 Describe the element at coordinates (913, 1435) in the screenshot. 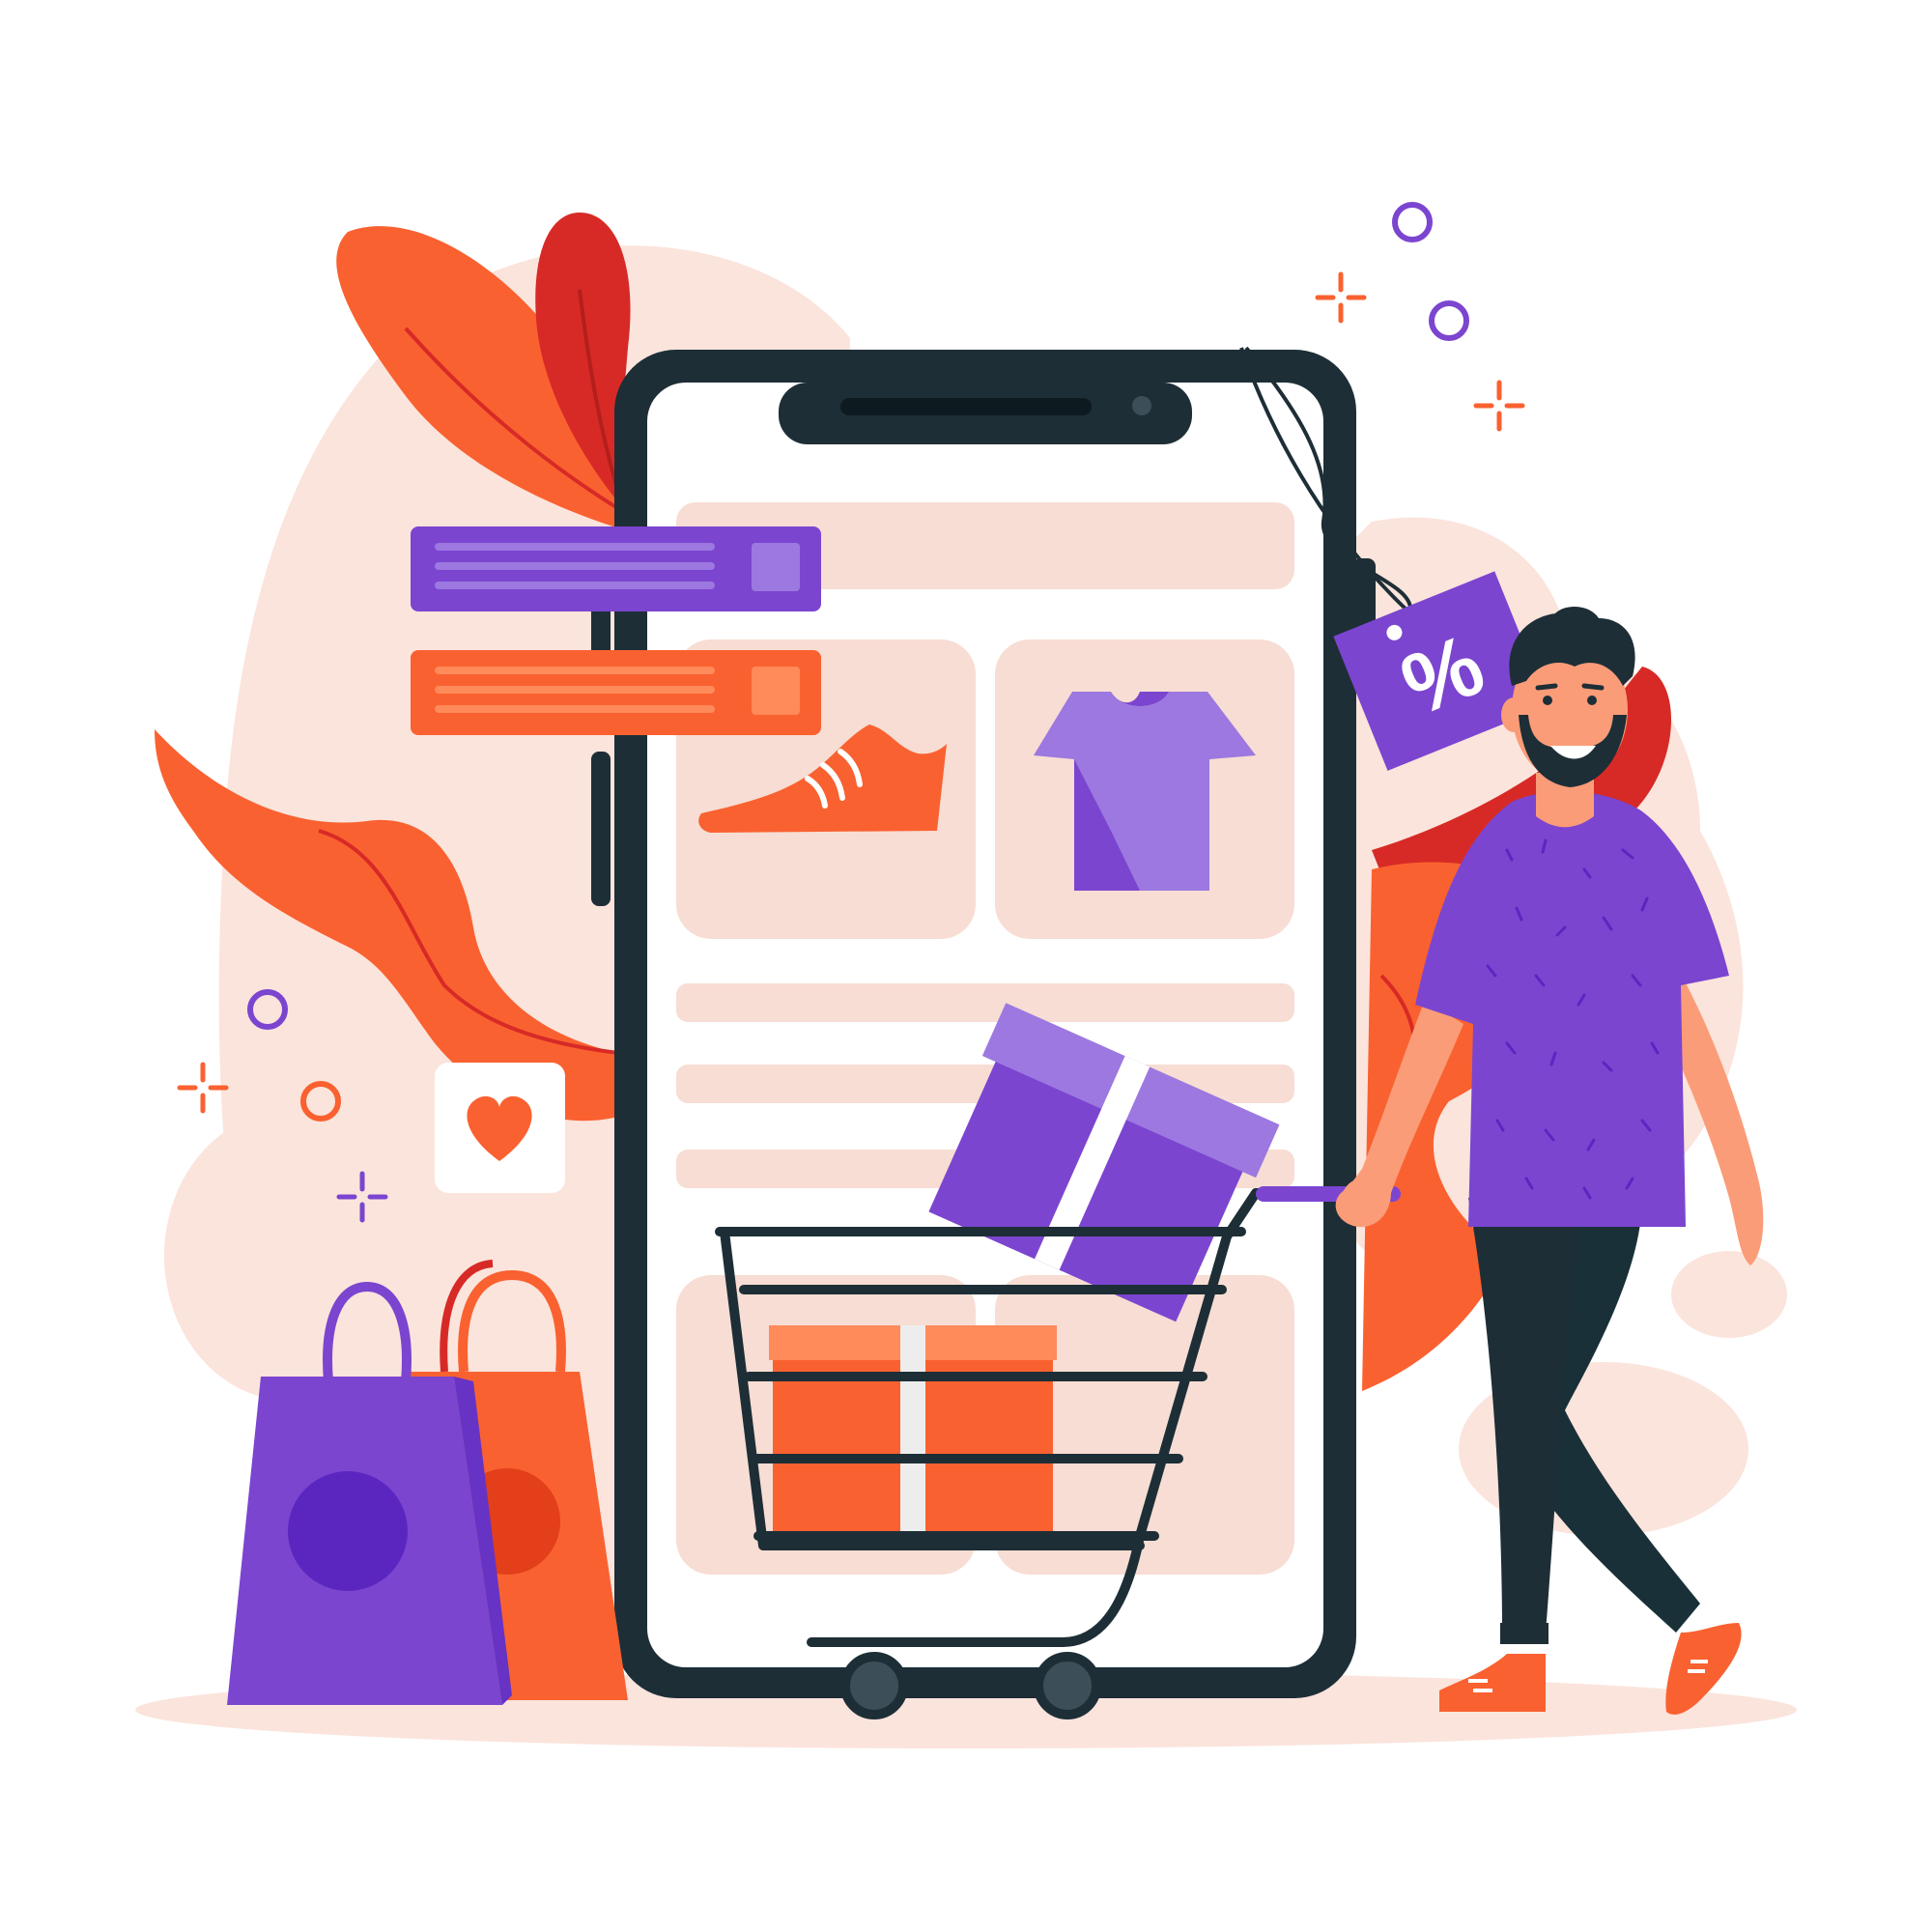

I see `gift-box-icon` at that location.